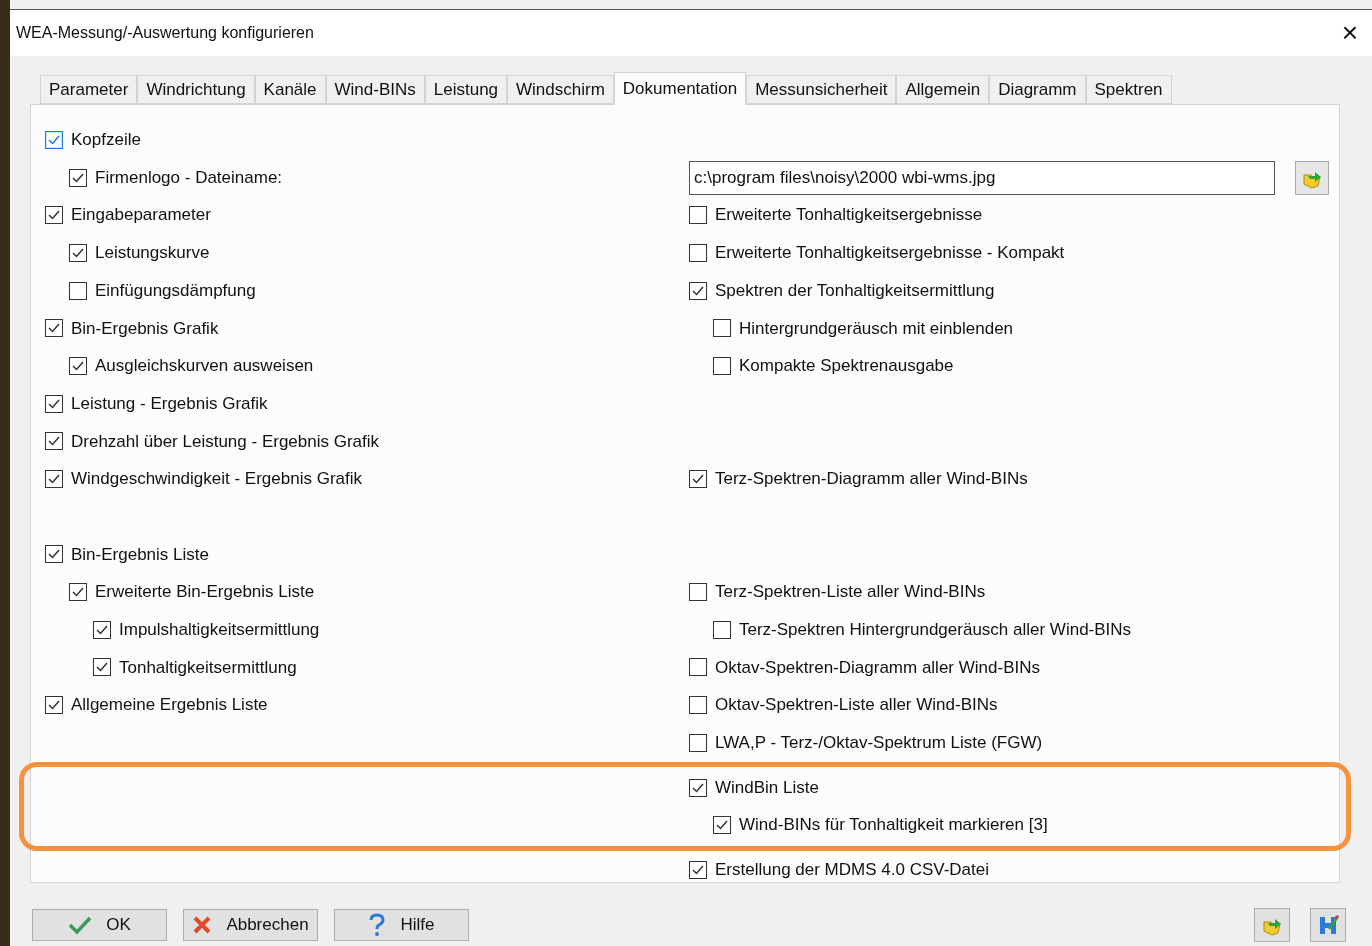 This screenshot has height=946, width=1372. I want to click on checkbox-label: Oktav-Spektren-Liste aller Wind-BINs, so click(856, 705).